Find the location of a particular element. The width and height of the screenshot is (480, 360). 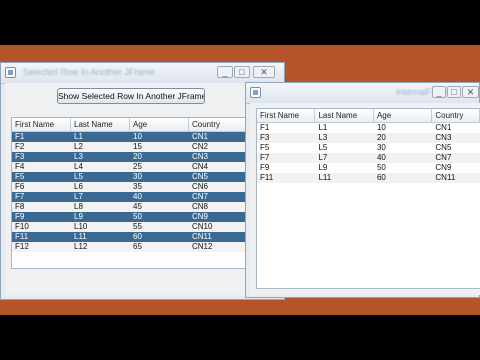

table-cell: L12 is located at coordinates (81, 246).